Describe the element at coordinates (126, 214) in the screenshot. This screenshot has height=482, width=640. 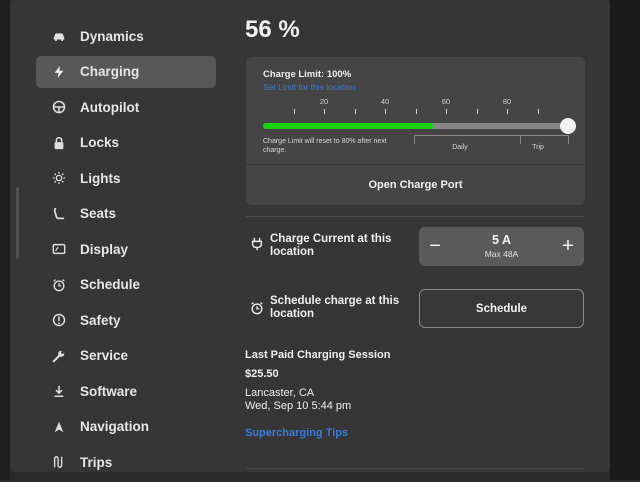
I see `sidebar-item-seats: Seats` at that location.